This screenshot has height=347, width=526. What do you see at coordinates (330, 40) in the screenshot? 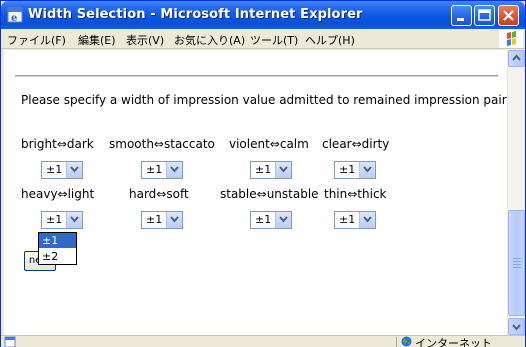
I see `menu-help: ヘルプ(H)` at bounding box center [330, 40].